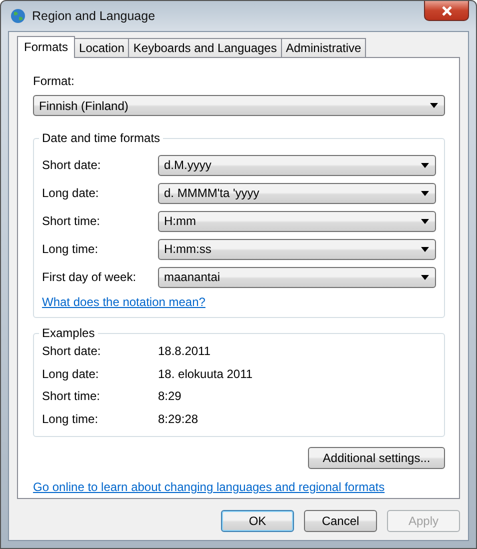 This screenshot has width=477, height=549. What do you see at coordinates (209, 487) in the screenshot?
I see `online-help-link: Go online to learn about changing languages and regional formats` at bounding box center [209, 487].